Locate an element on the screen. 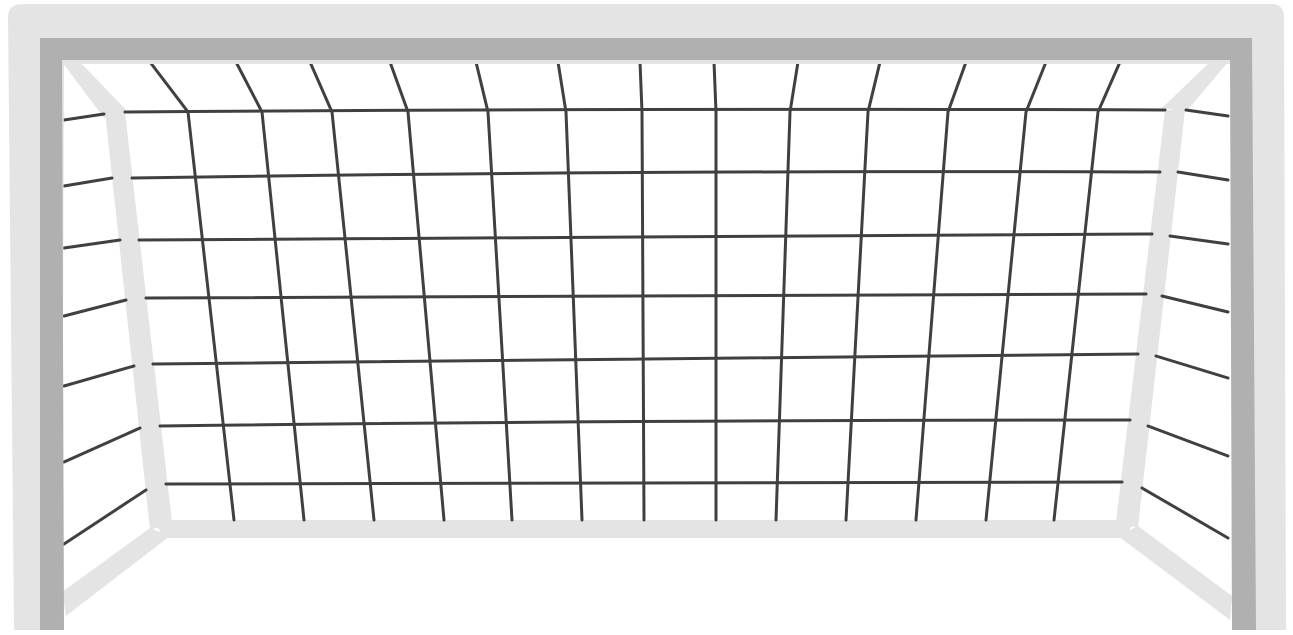 This screenshot has height=635, width=1293. right-post is located at coordinates (1243, 334).